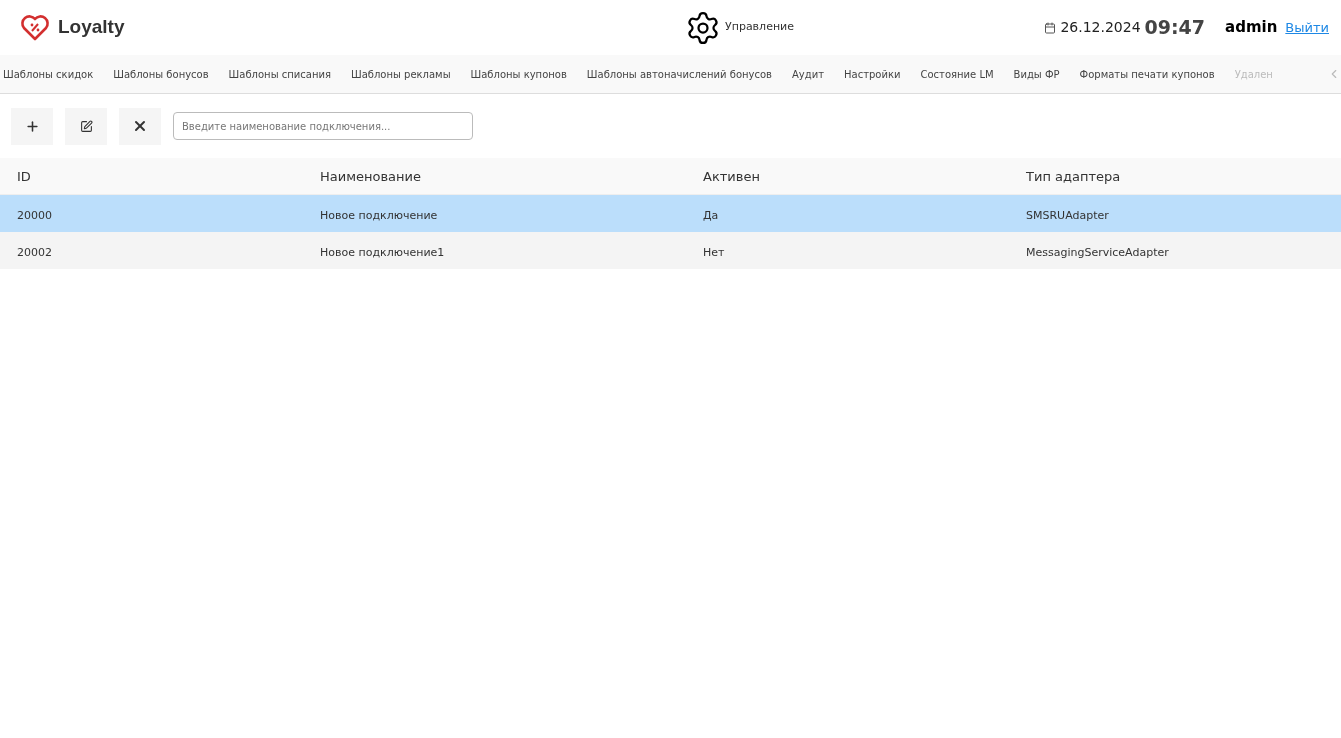 The image size is (1341, 738). I want to click on time-text: 09:47, so click(1175, 28).